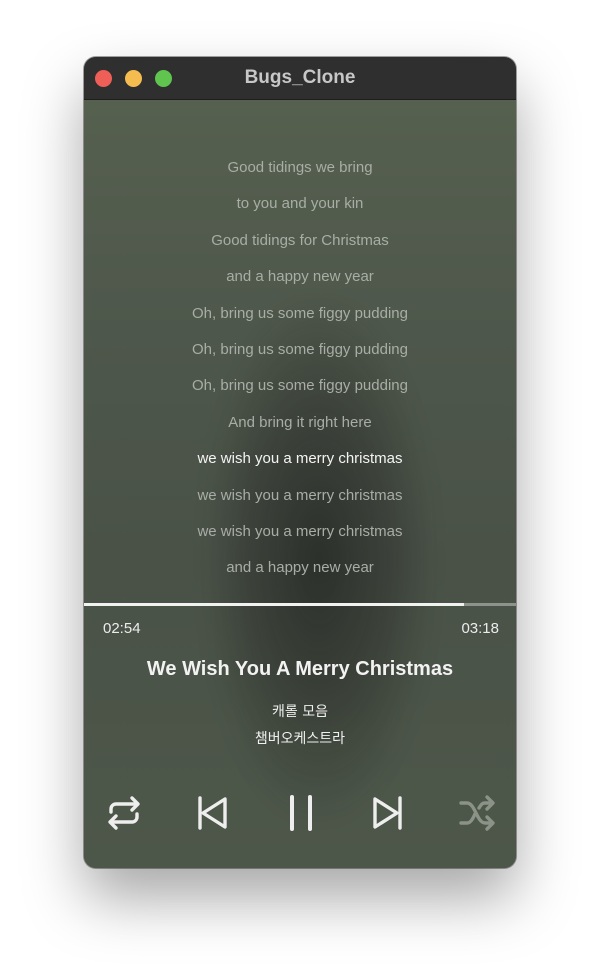 Image resolution: width=600 pixels, height=980 pixels. I want to click on title-bar: Bugs_Clone, so click(300, 78).